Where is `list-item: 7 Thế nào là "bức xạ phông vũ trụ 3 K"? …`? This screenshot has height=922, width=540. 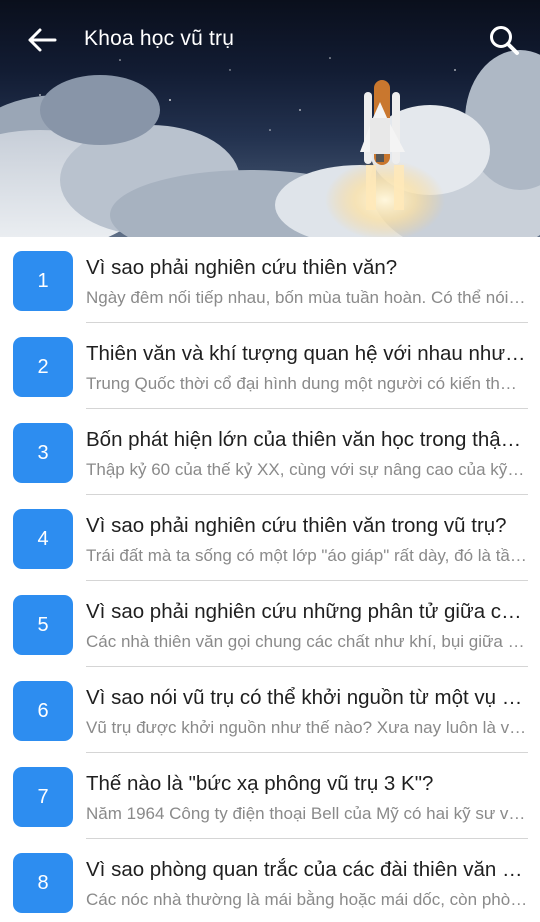 list-item: 7 Thế nào là "bức xạ phông vũ trụ 3 K"? … is located at coordinates (270, 796).